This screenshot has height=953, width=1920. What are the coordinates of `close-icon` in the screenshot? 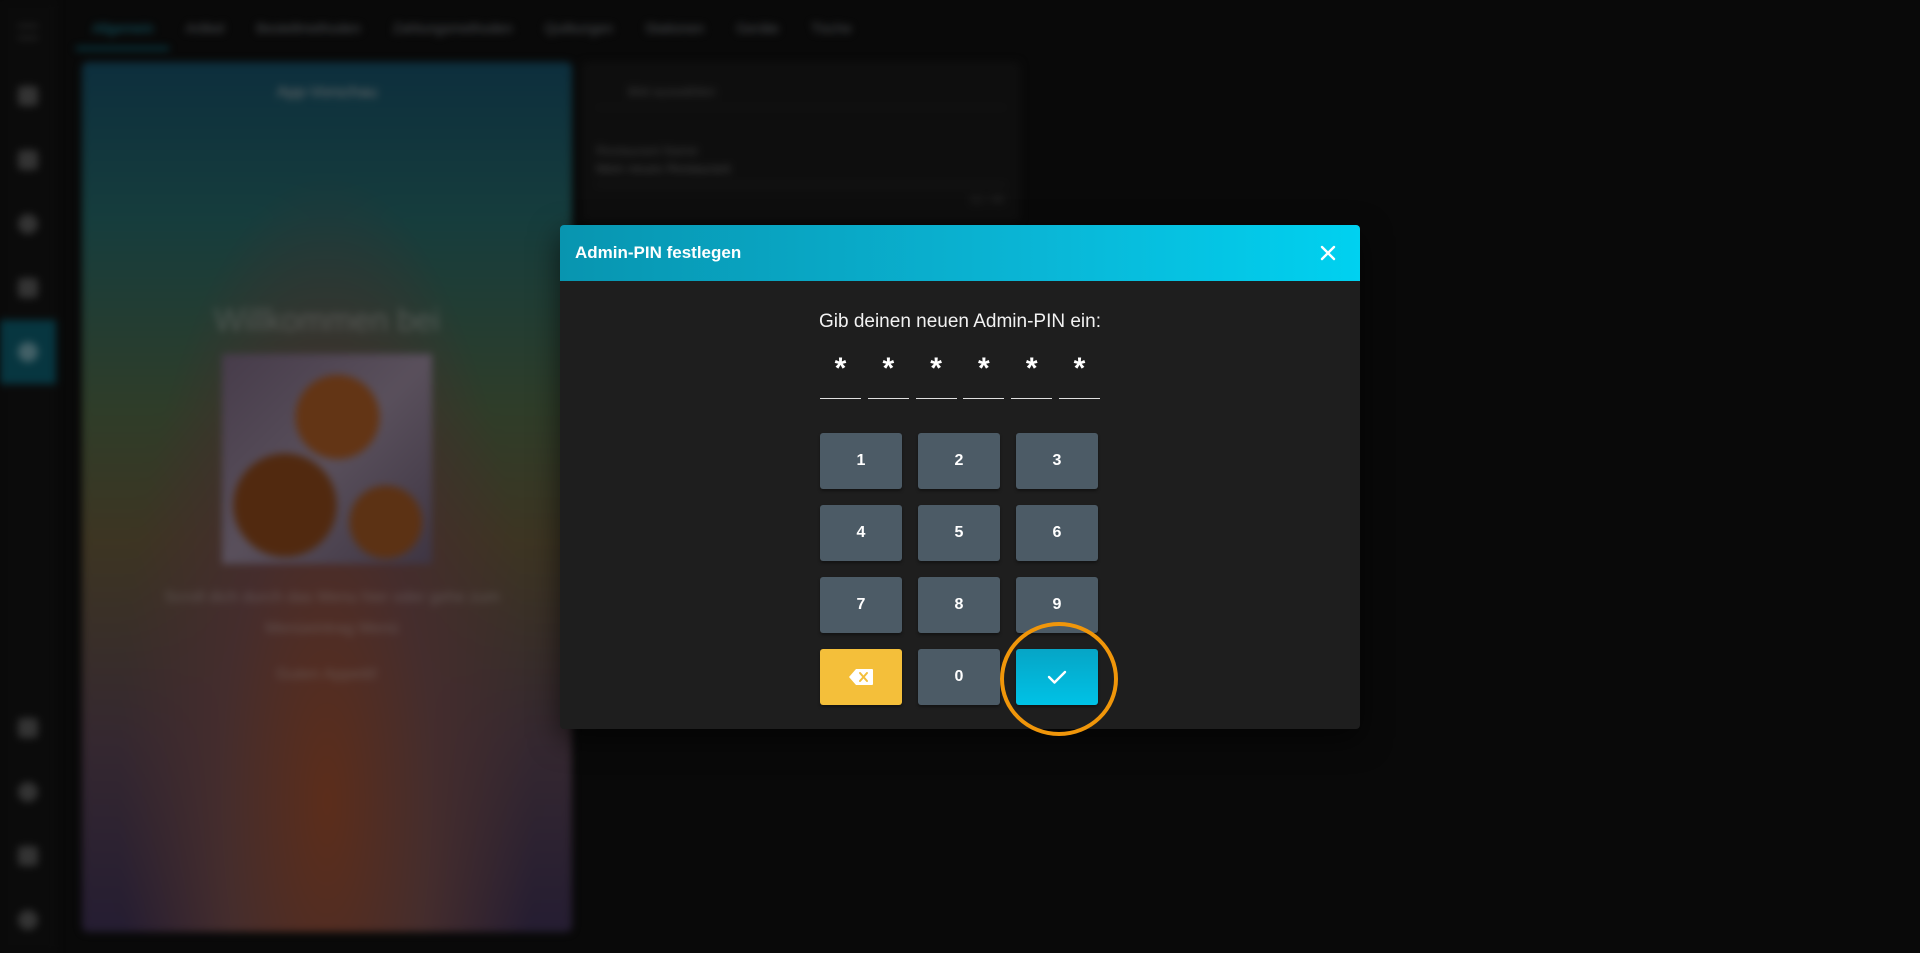 It's located at (1328, 253).